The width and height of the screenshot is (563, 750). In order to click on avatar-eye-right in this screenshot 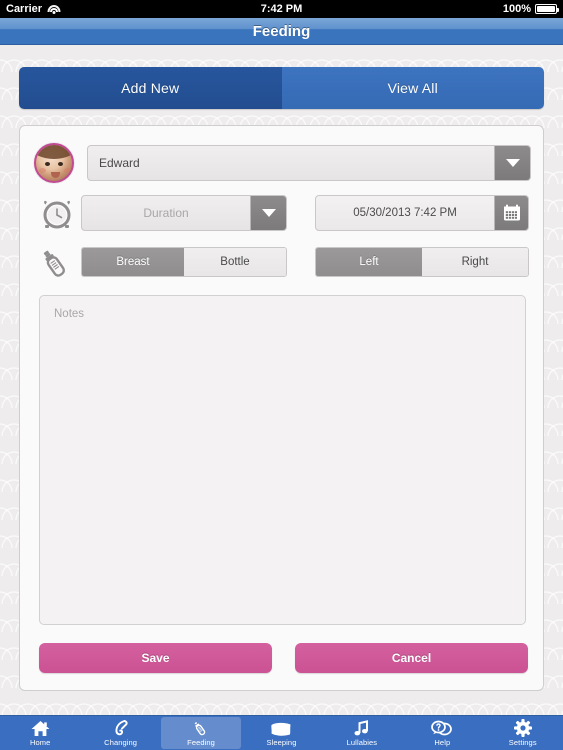, I will do `click(60, 164)`.